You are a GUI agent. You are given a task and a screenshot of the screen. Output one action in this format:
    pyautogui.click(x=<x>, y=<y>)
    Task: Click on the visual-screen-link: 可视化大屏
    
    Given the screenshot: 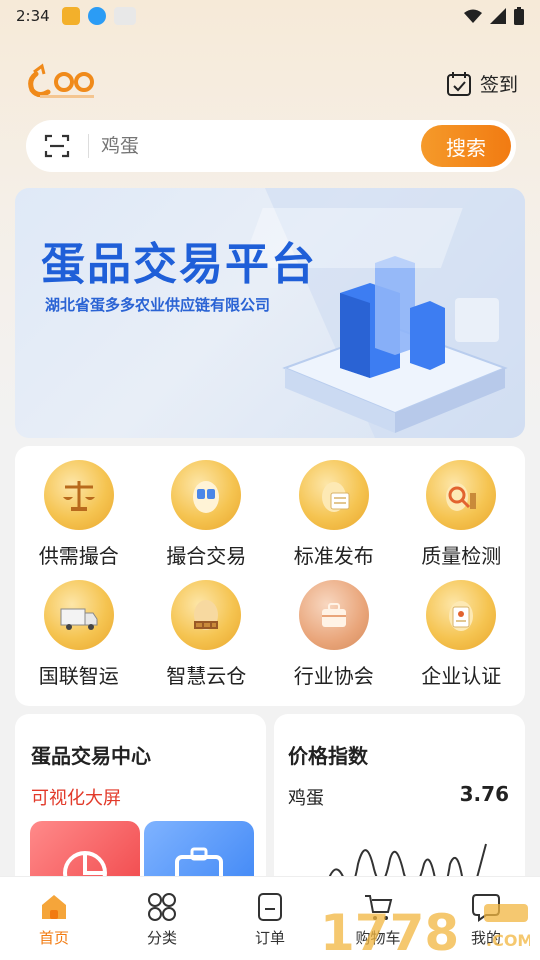 What is the action you would take?
    pyautogui.click(x=76, y=797)
    